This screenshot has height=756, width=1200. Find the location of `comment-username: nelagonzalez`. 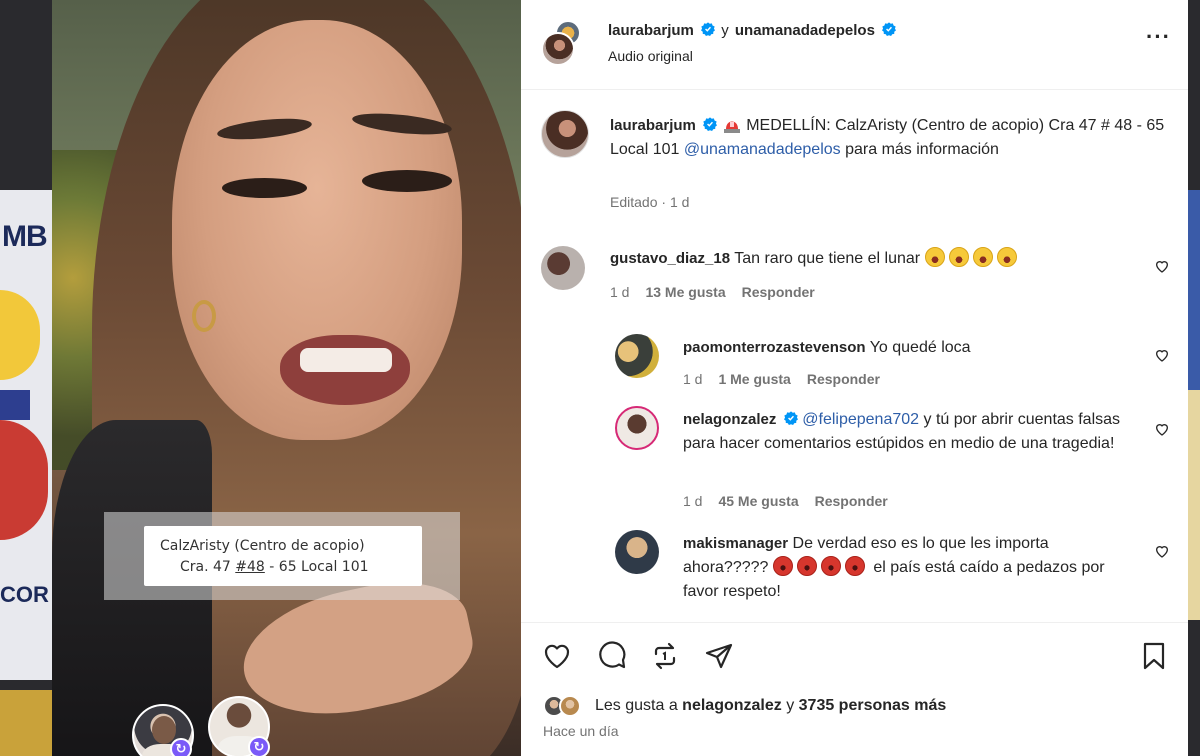

comment-username: nelagonzalez is located at coordinates (729, 419).